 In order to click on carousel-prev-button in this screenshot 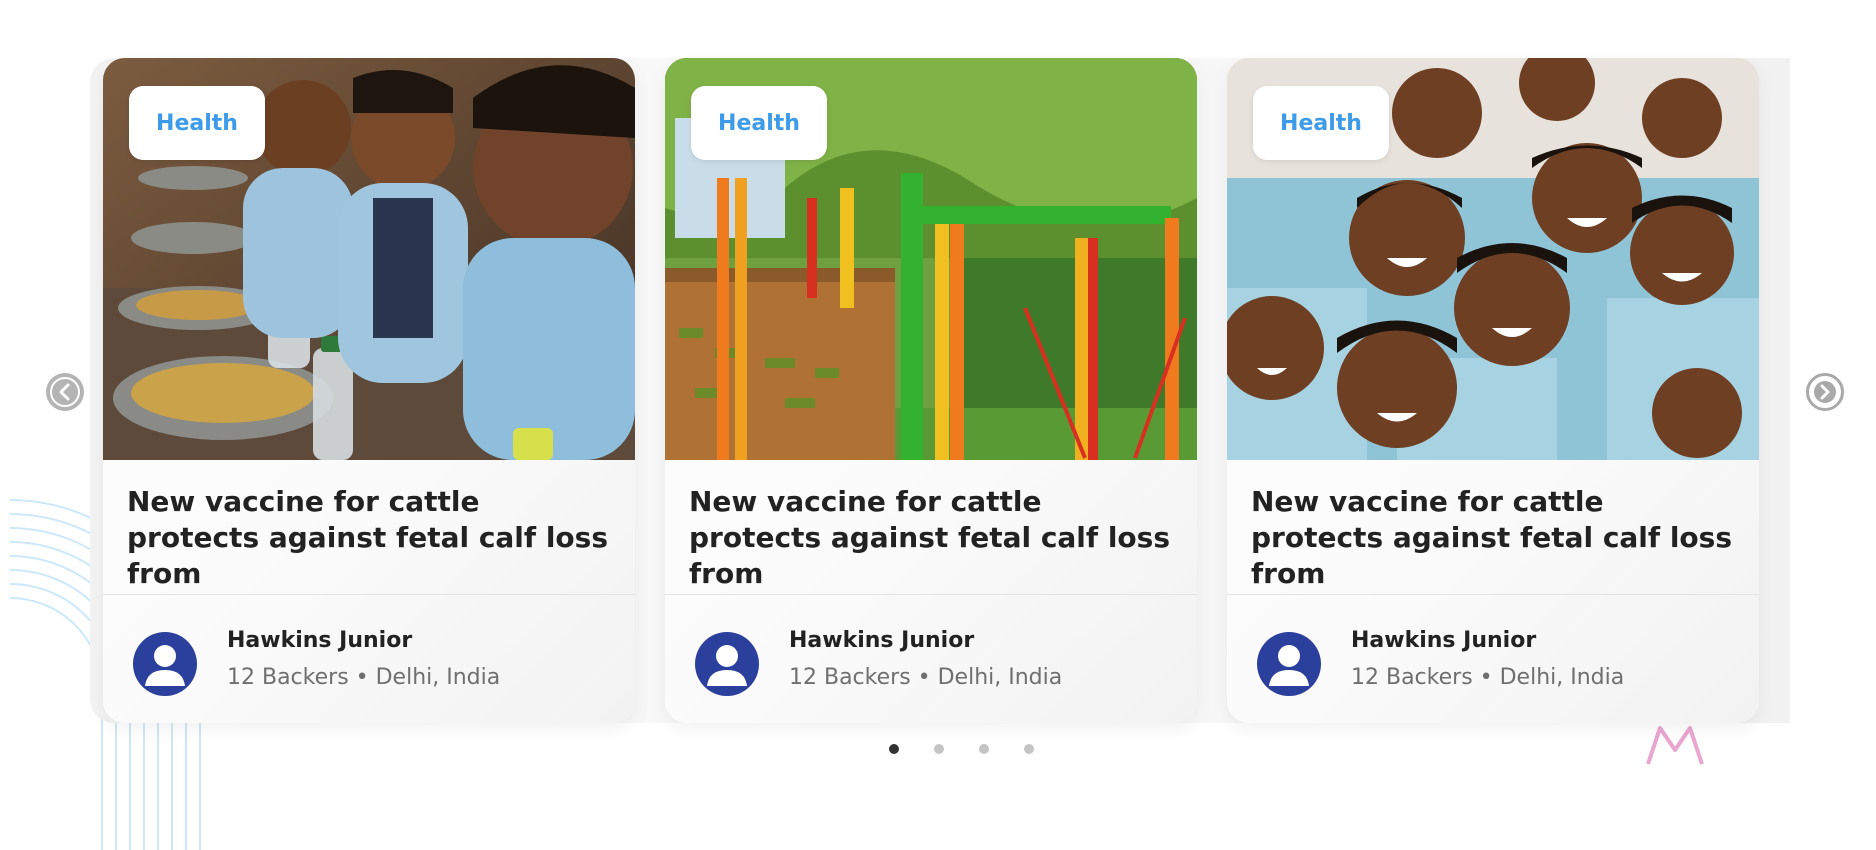, I will do `click(65, 392)`.